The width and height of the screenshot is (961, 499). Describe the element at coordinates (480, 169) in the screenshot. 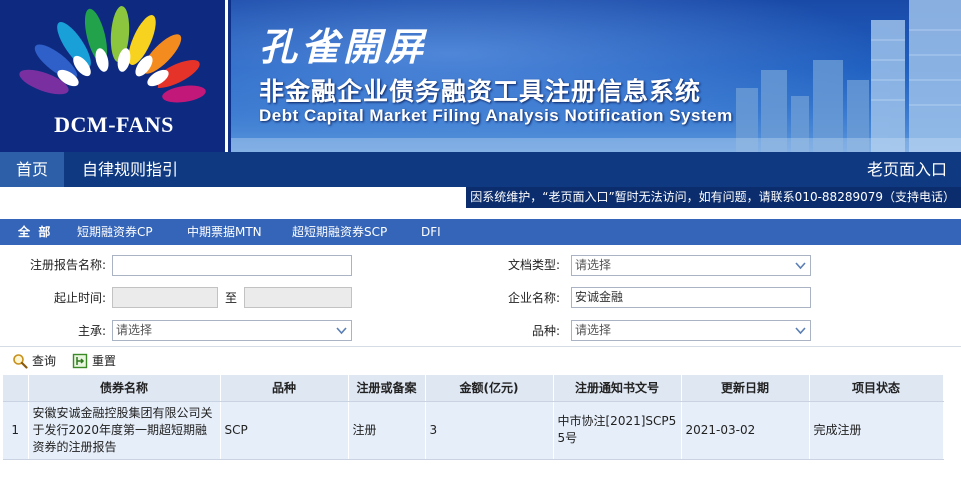

I see `main-nav: 首页 自律规则指引 老页面入口` at that location.